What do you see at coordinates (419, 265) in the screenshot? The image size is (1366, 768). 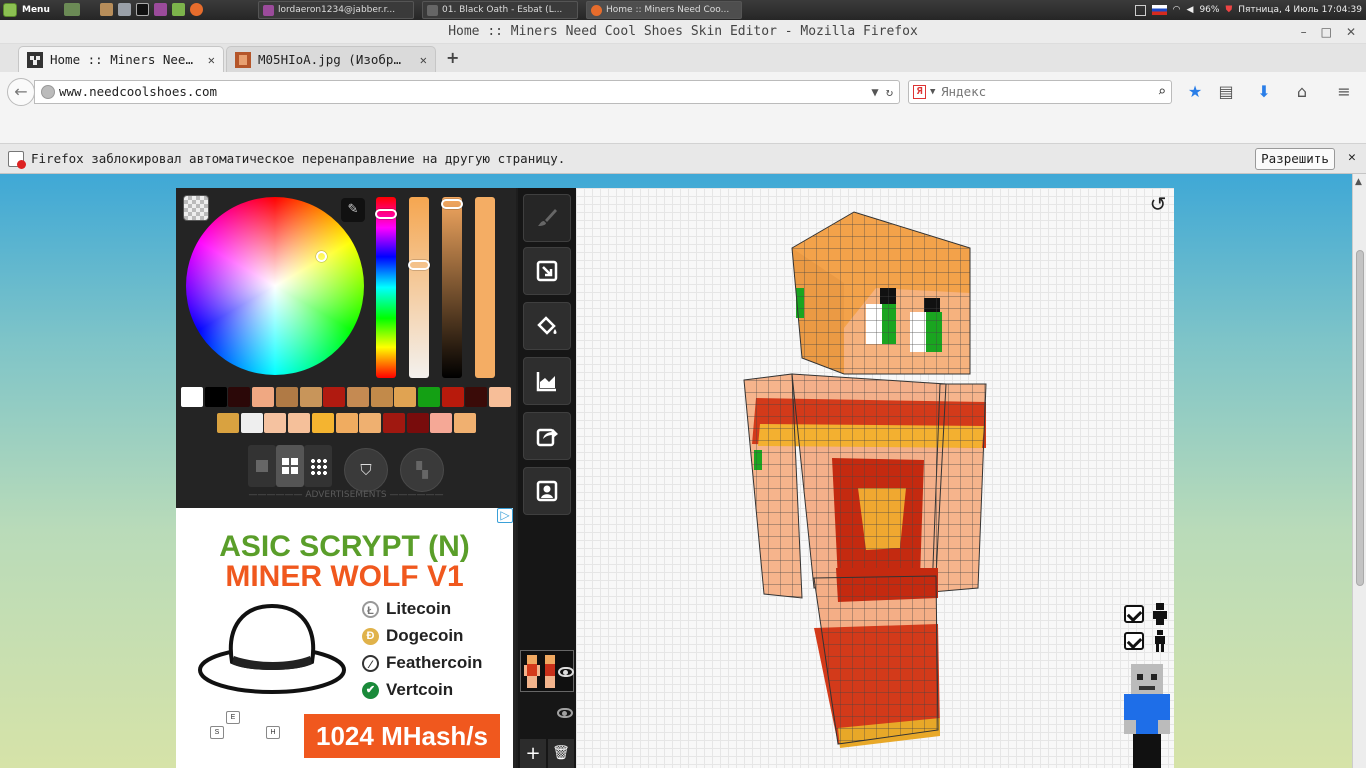 I see `saturation-slider-knob` at bounding box center [419, 265].